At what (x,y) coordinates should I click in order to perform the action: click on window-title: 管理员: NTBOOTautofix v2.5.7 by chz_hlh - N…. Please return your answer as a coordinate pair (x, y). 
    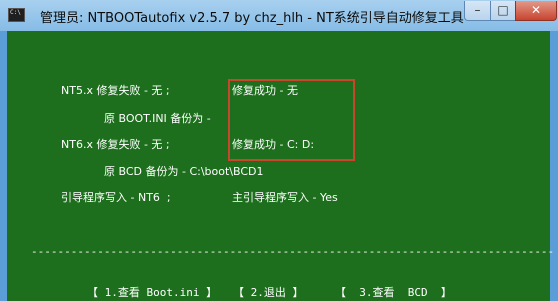
    Looking at the image, I should click on (252, 18).